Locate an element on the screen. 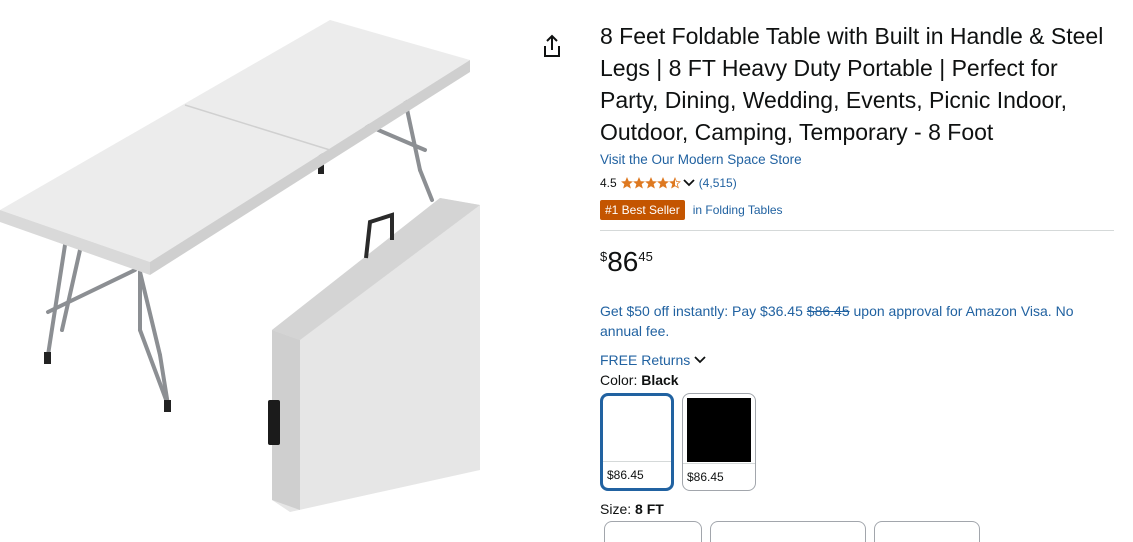 This screenshot has width=1133, height=542. price-whole: 86 is located at coordinates (623, 261).